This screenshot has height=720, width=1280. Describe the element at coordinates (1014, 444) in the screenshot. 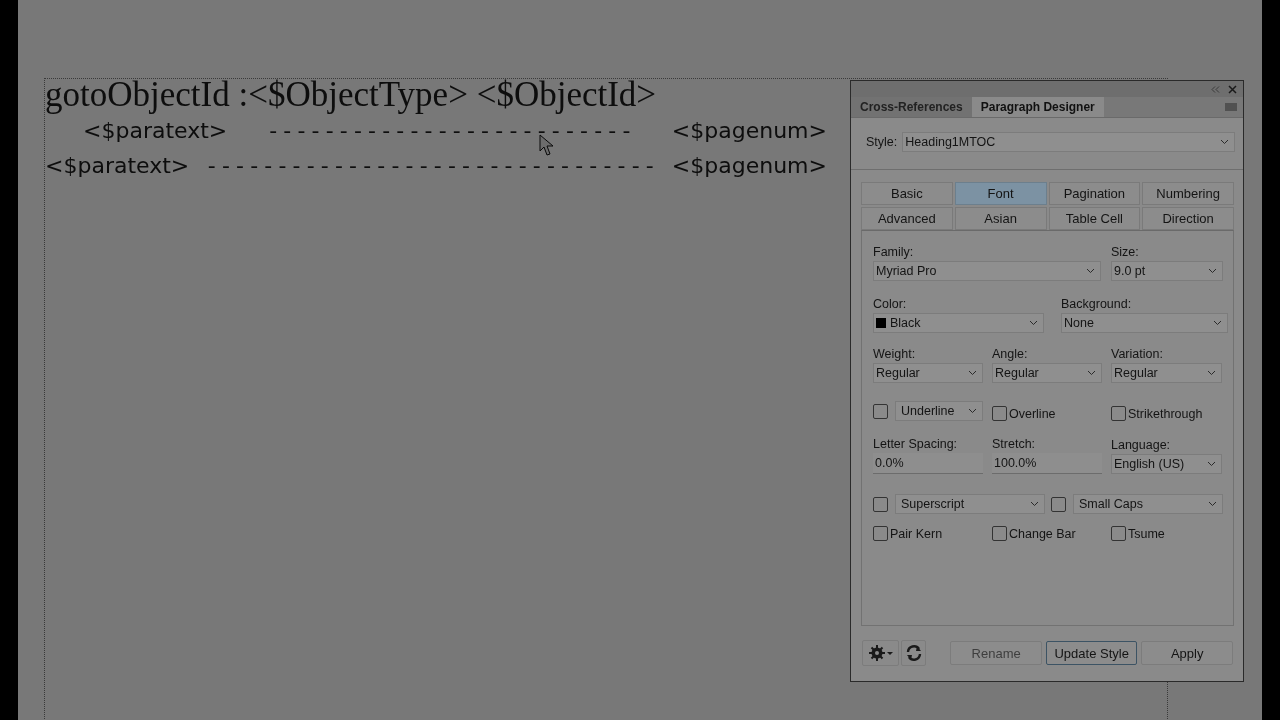

I see `field-label: Stretch:` at that location.